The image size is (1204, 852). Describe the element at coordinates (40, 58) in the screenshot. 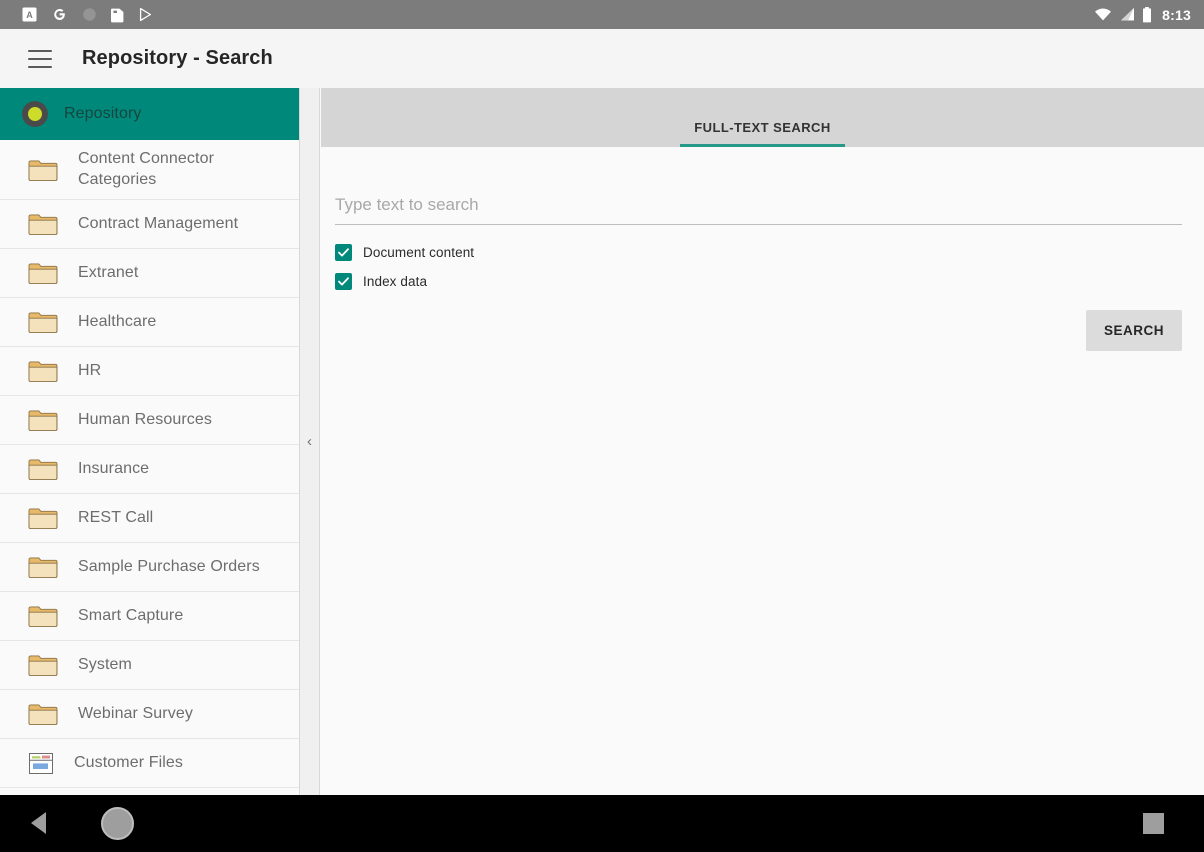

I see `hamburger-menu-icon` at that location.